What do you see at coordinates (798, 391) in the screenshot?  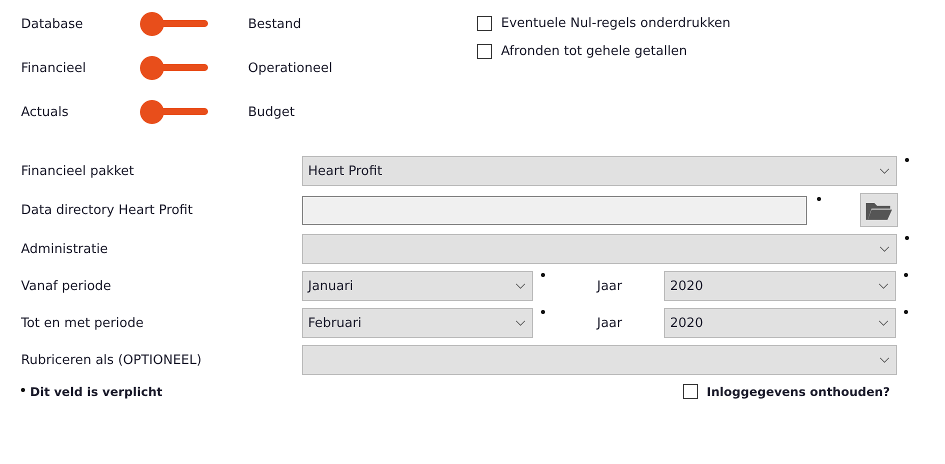 I see `checkbox-label: Inloggegevens onthouden?` at bounding box center [798, 391].